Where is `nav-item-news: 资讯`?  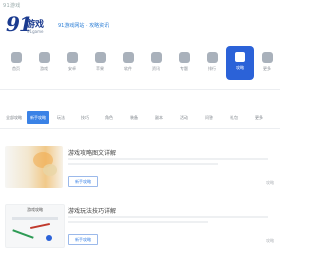 nav-item-news: 资讯 is located at coordinates (156, 63).